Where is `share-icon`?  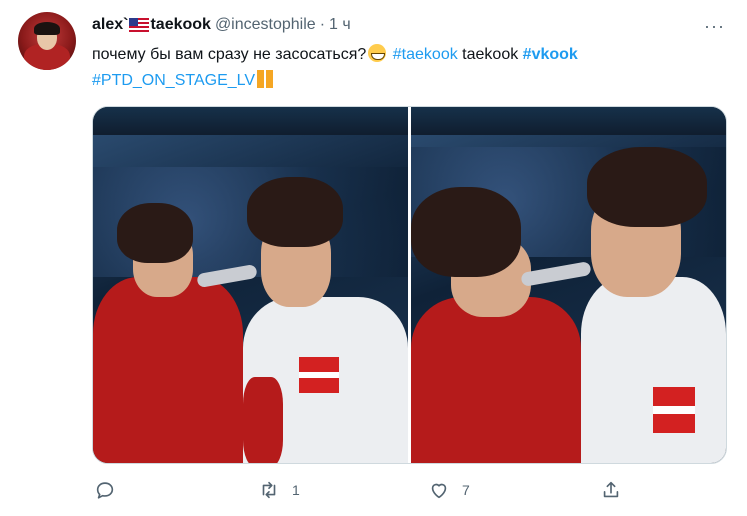
share-icon is located at coordinates (611, 489).